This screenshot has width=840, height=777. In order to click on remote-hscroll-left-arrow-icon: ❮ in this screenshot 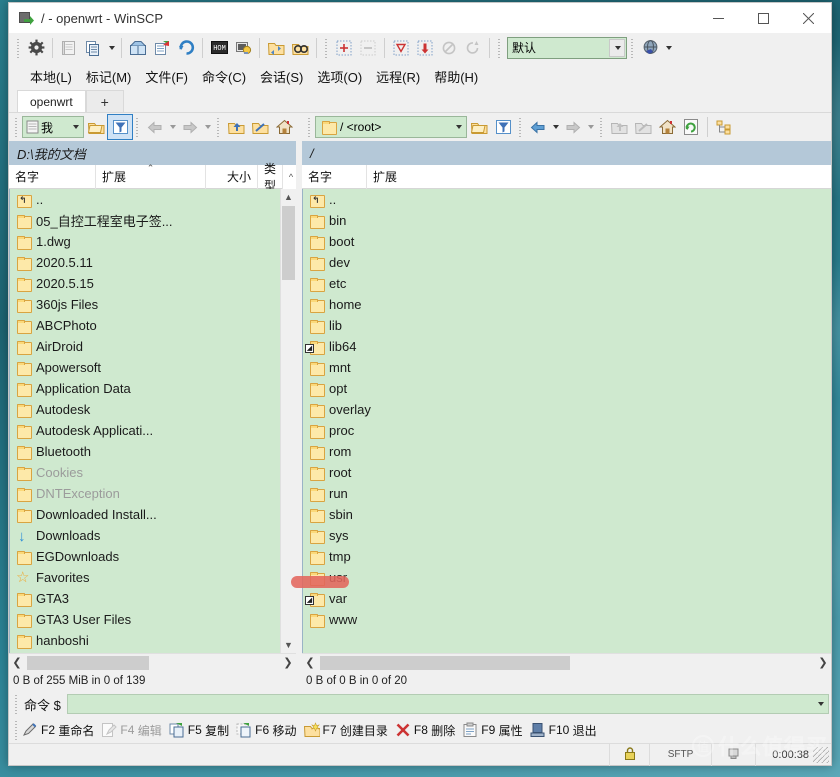, I will do `click(310, 662)`.